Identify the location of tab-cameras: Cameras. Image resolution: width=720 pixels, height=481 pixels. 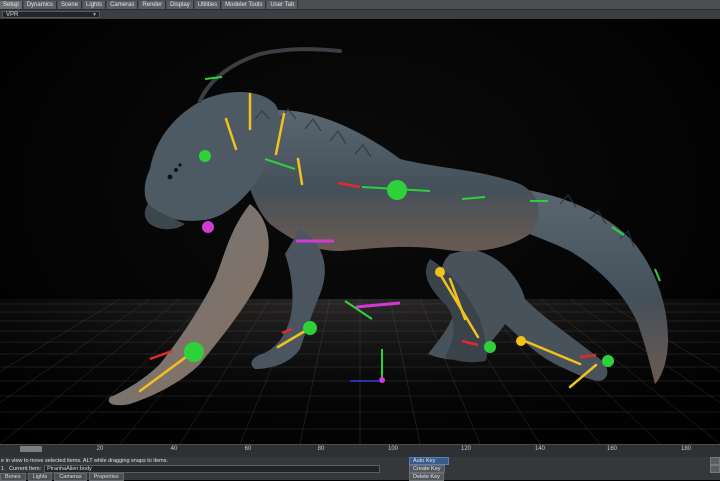
(123, 4).